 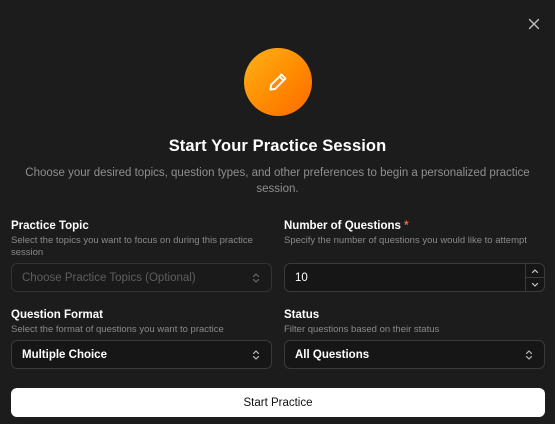 What do you see at coordinates (109, 277) in the screenshot?
I see `practice-topic-placeholder: Choose Practice Topics (Optional)` at bounding box center [109, 277].